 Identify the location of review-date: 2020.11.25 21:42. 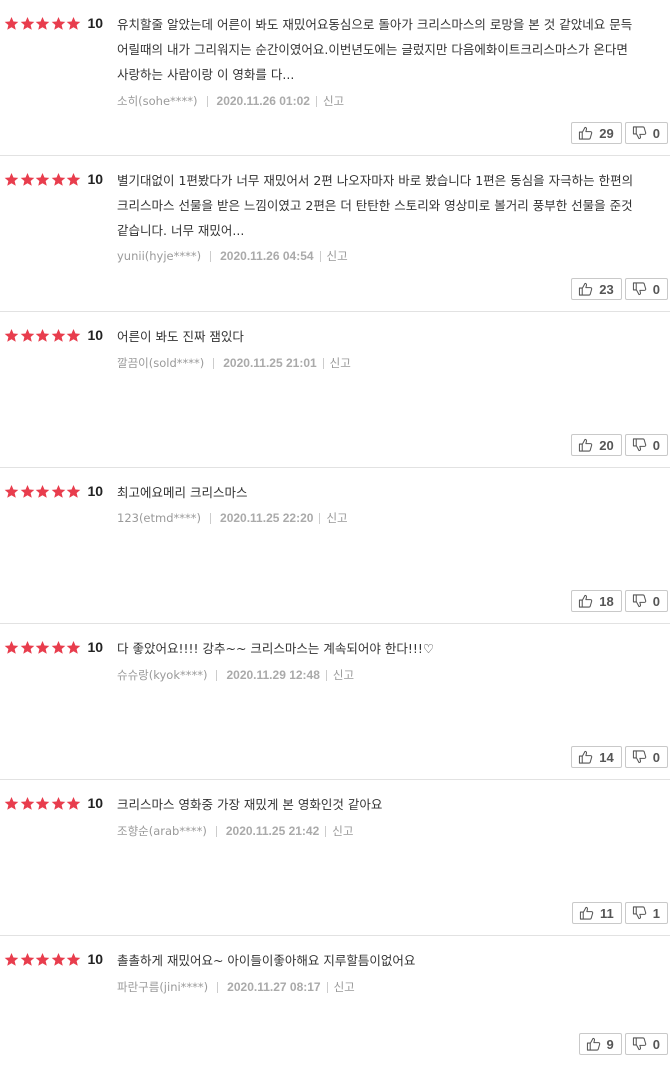
(272, 831).